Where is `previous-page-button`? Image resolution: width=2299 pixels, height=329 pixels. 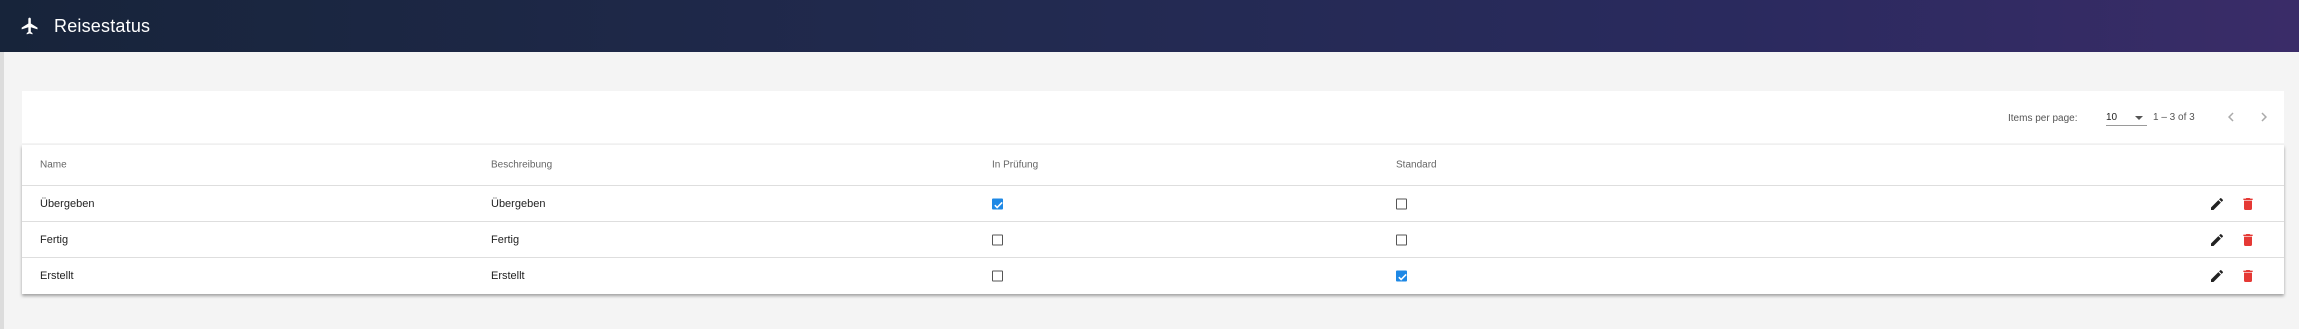
previous-page-button is located at coordinates (2231, 117).